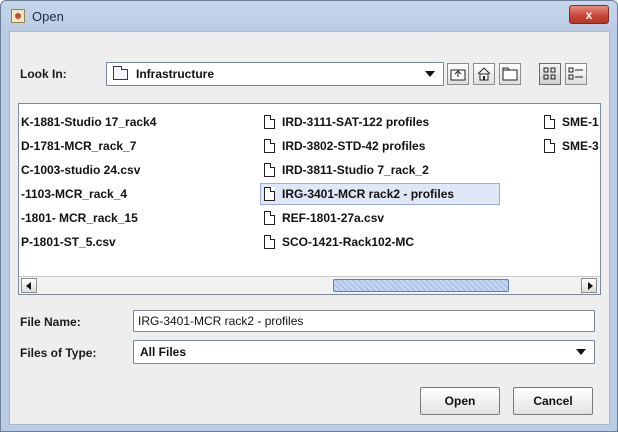  Describe the element at coordinates (136, 218) in the screenshot. I see `list-item: -1801- MCR_rack_15` at that location.